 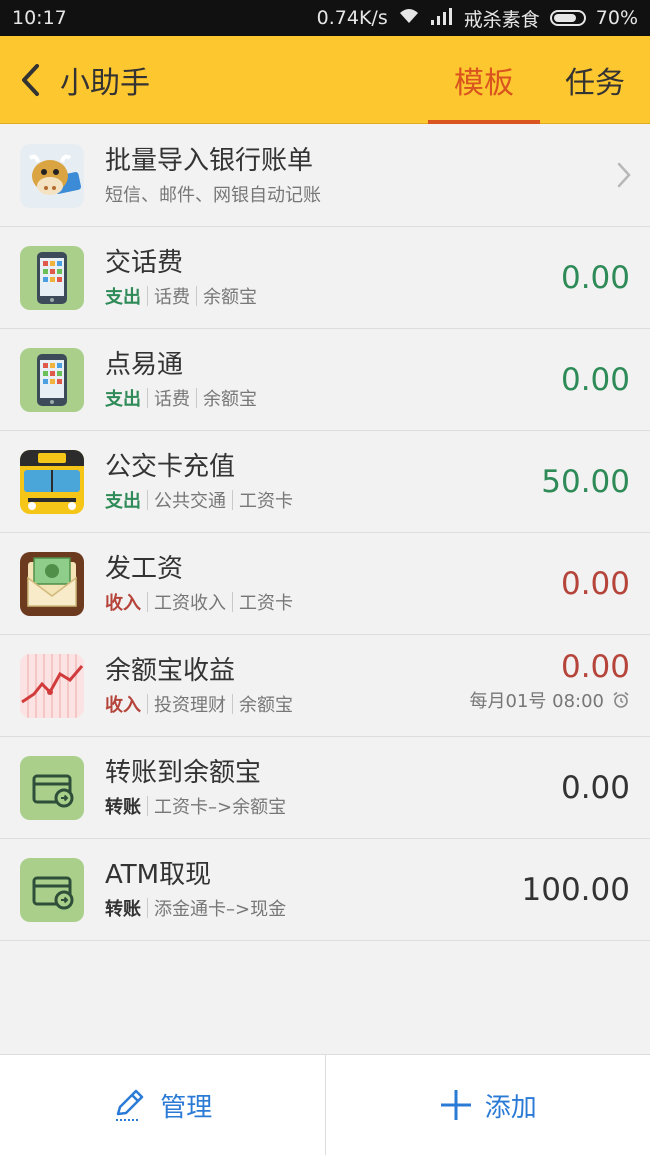 What do you see at coordinates (585, 481) in the screenshot?
I see `item-amount: 50.00` at bounding box center [585, 481].